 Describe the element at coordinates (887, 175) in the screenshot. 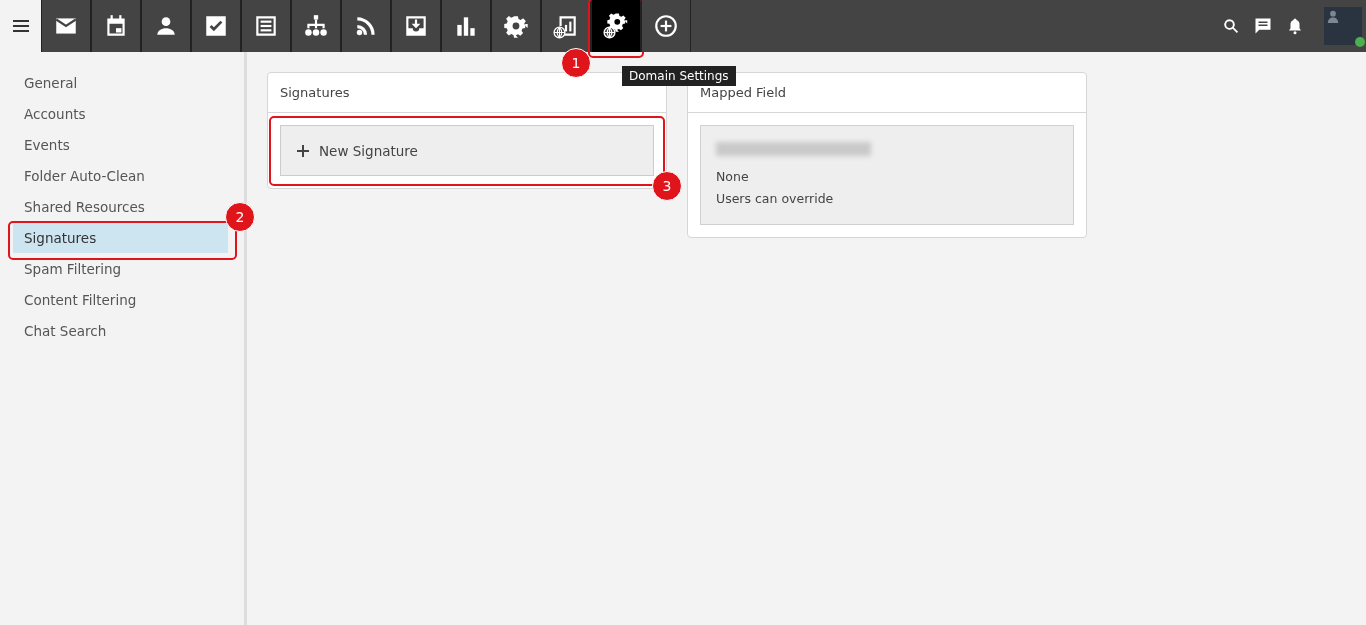

I see `mapped-field-entry: None Users can override` at that location.